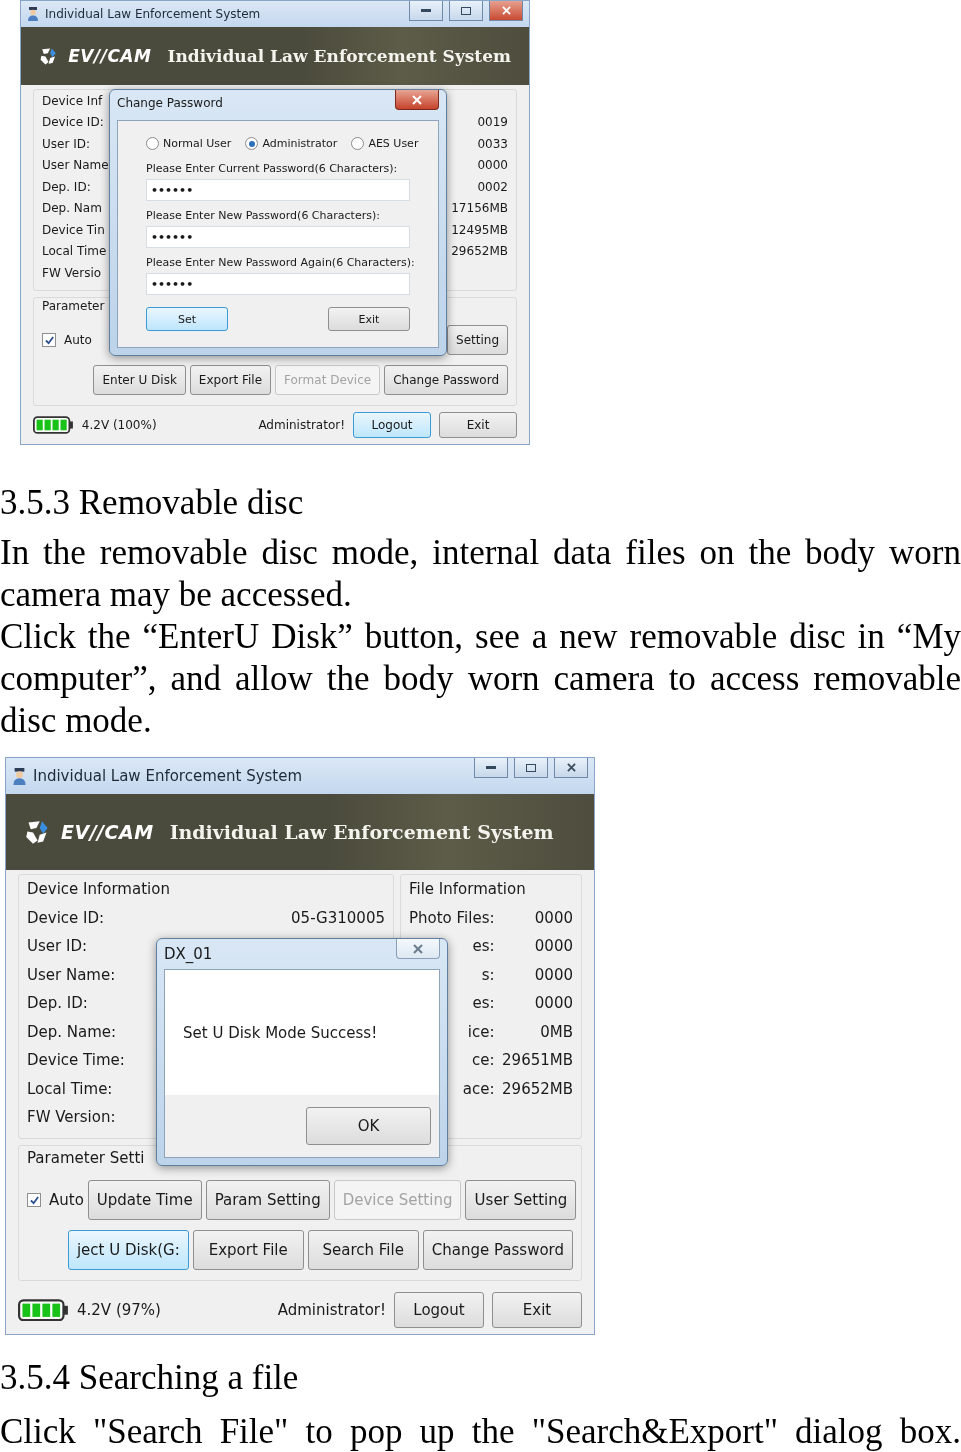 This screenshot has height=1452, width=961. Describe the element at coordinates (187, 319) in the screenshot. I see `button: Set` at that location.